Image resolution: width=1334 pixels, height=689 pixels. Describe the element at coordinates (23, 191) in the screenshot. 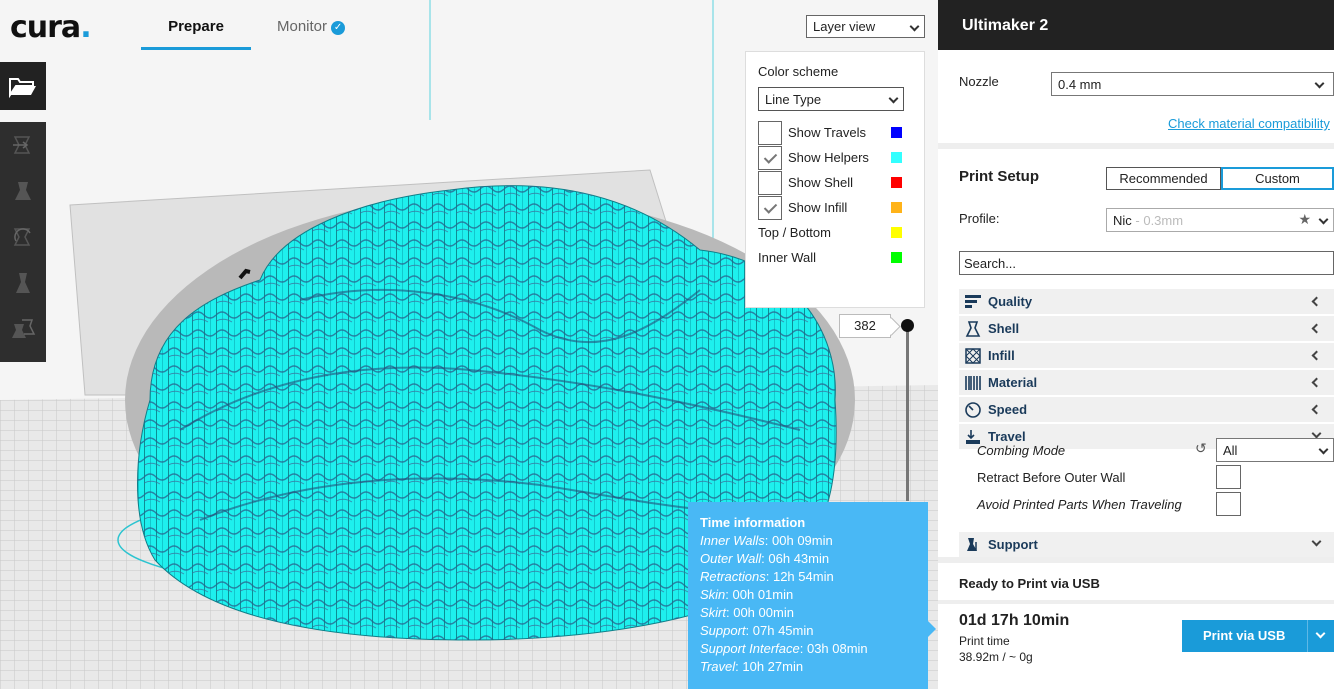

I see `scale-tool-button` at that location.